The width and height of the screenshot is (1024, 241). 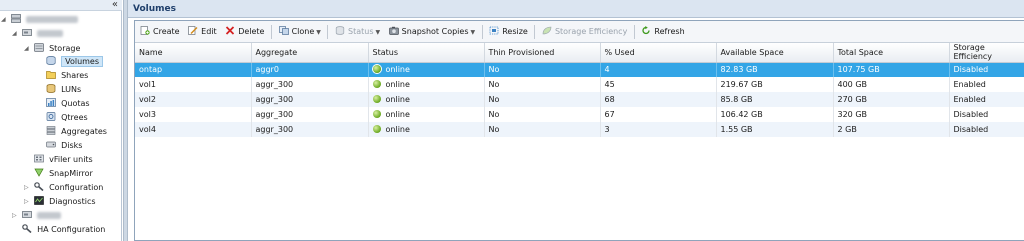 What do you see at coordinates (58, 159) in the screenshot?
I see `tree-node-vfiler-units: vFiler units` at bounding box center [58, 159].